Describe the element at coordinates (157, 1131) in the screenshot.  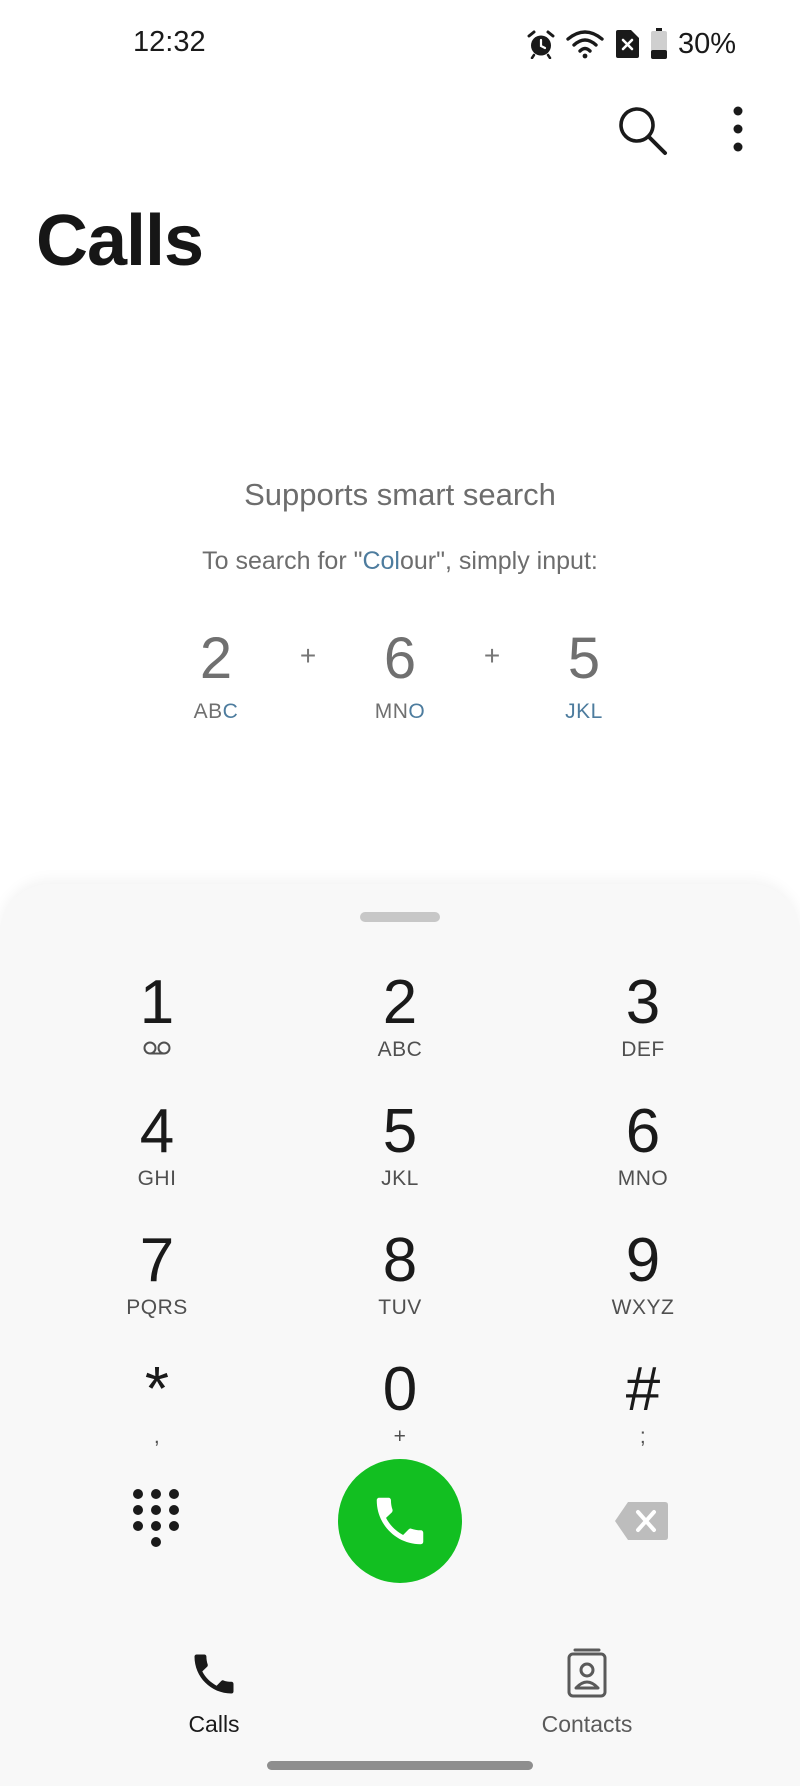
I see `key-digit: 4` at that location.